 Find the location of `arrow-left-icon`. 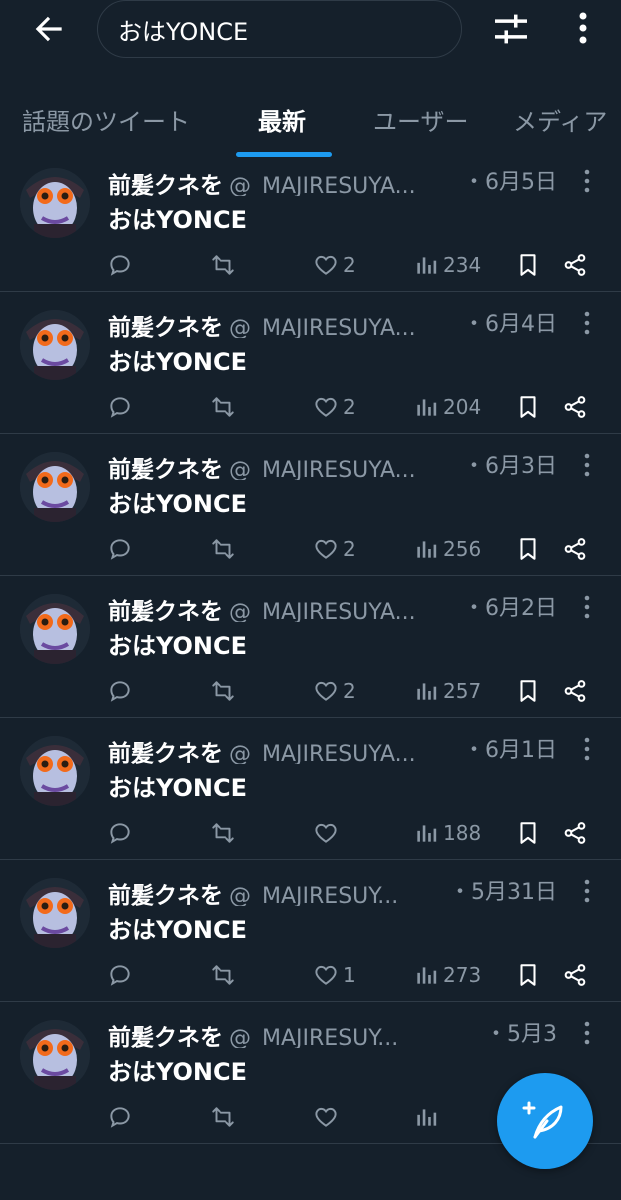

arrow-left-icon is located at coordinates (48, 29).